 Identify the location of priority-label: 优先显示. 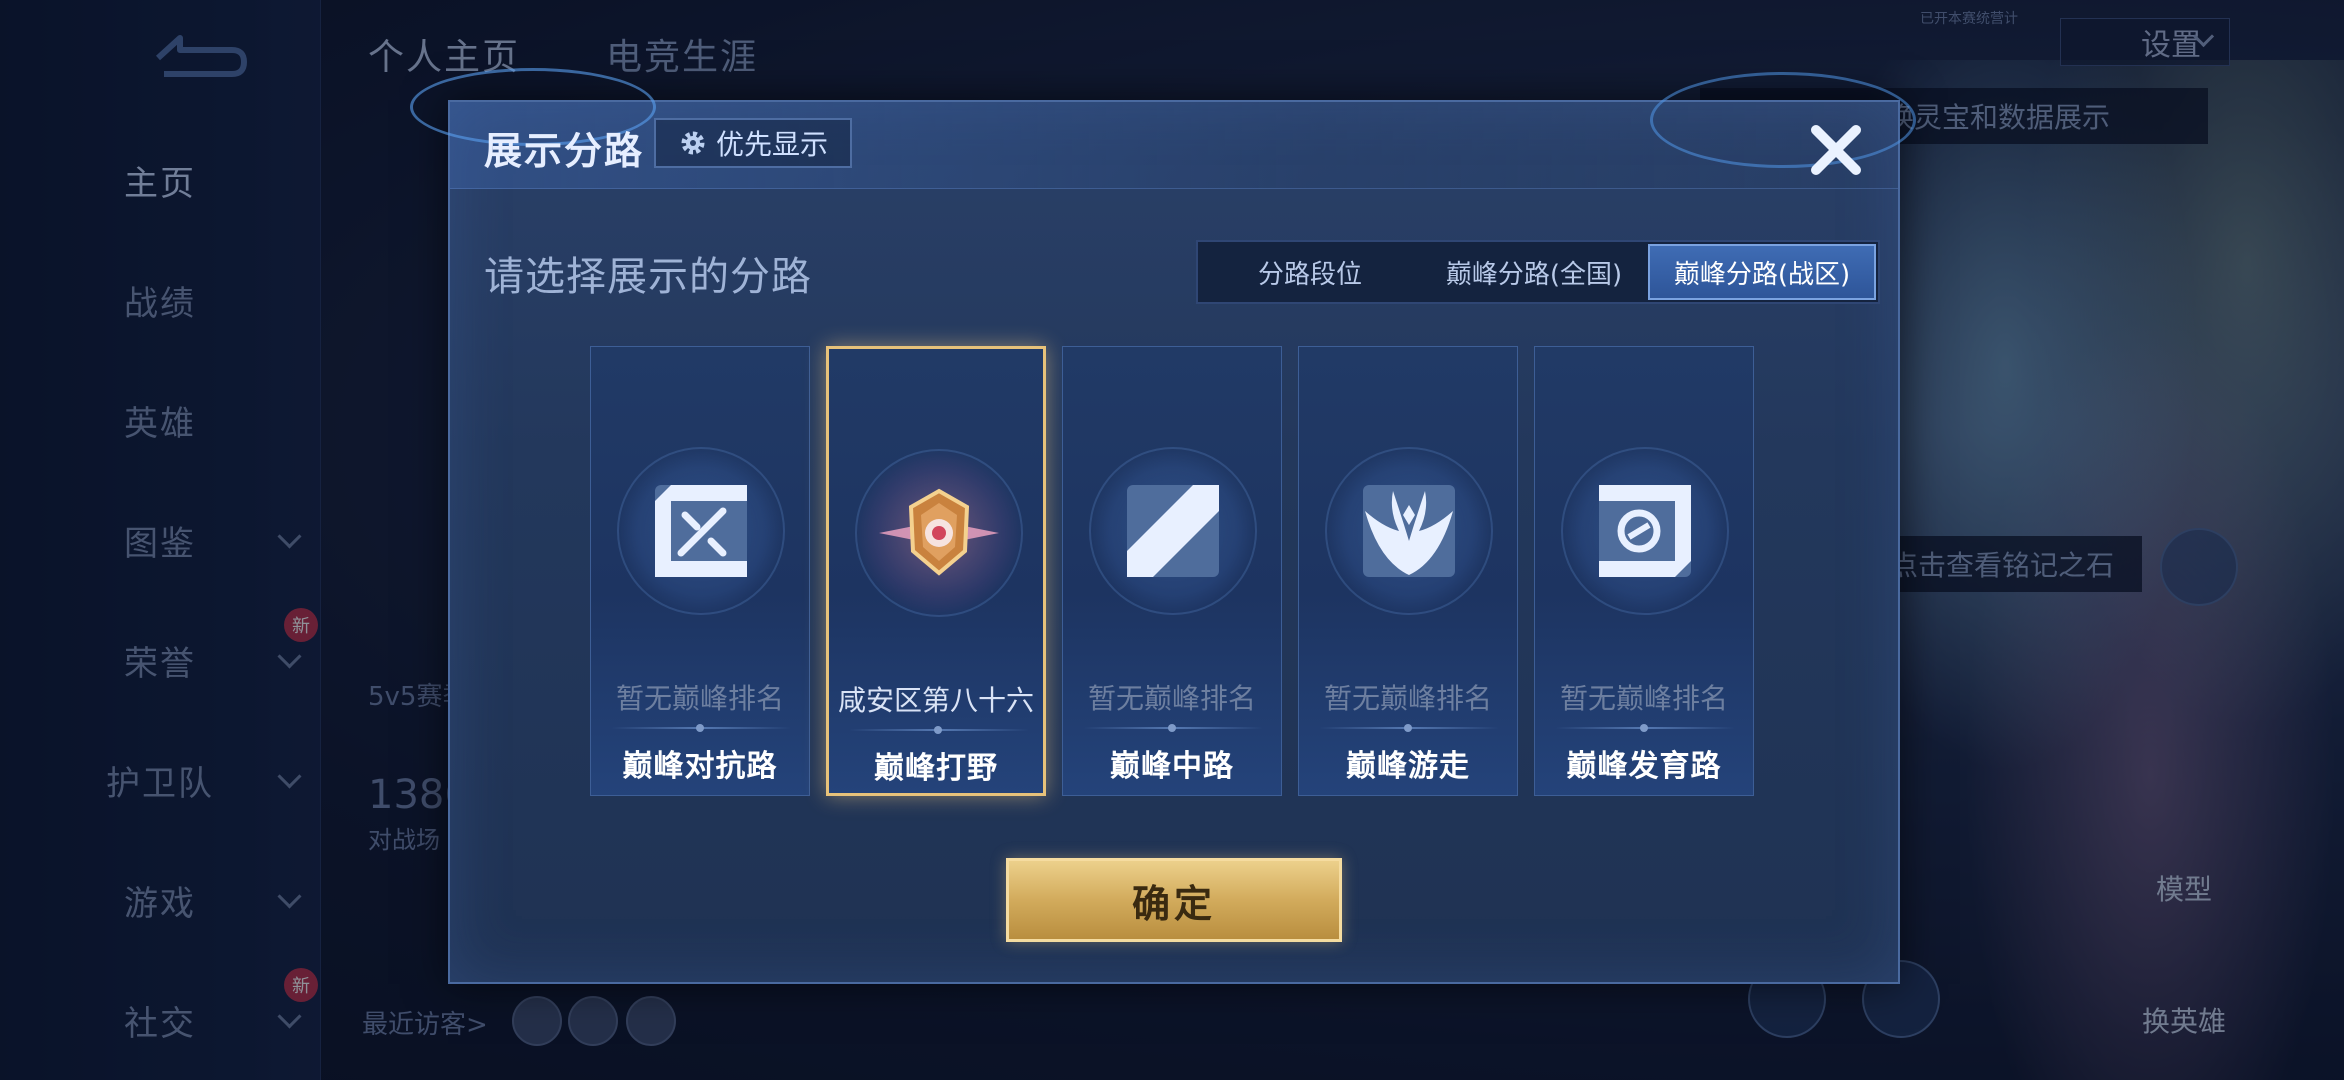
(771, 144).